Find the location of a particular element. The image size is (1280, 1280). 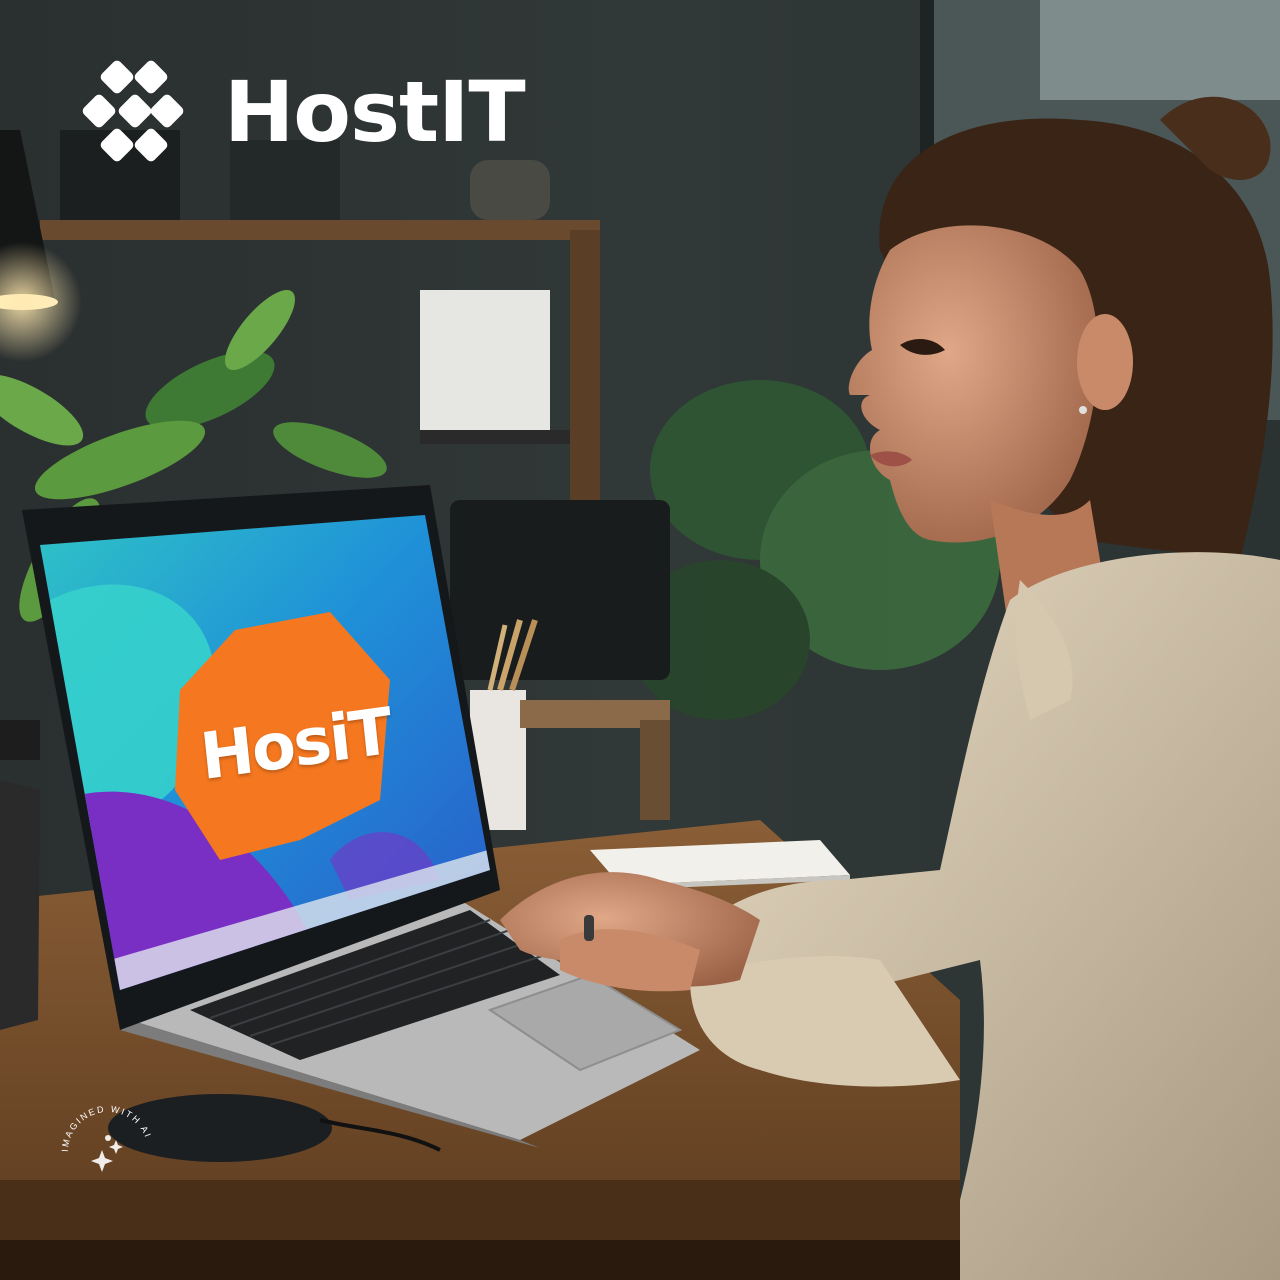

sparkle-icon is located at coordinates (107, 1153).